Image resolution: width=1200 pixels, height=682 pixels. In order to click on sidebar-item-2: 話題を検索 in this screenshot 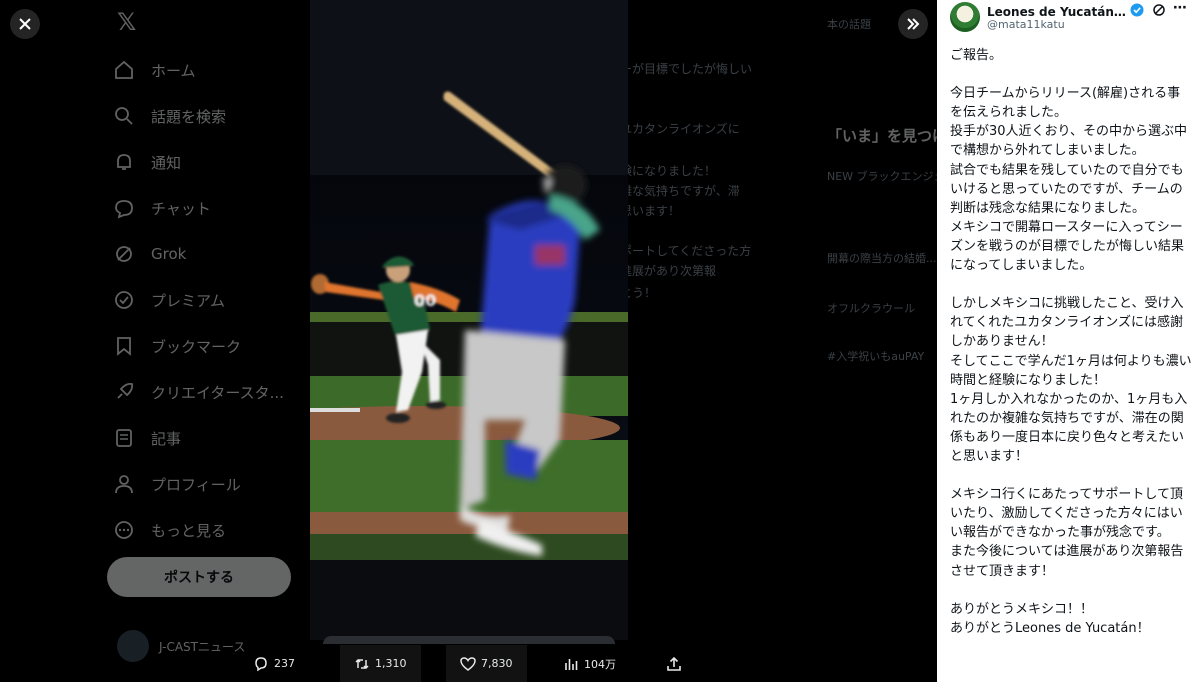, I will do `click(169, 116)`.